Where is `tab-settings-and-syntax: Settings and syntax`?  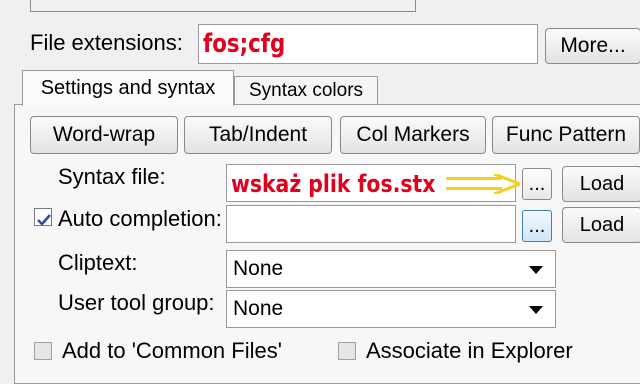
tab-settings-and-syntax: Settings and syntax is located at coordinates (128, 88).